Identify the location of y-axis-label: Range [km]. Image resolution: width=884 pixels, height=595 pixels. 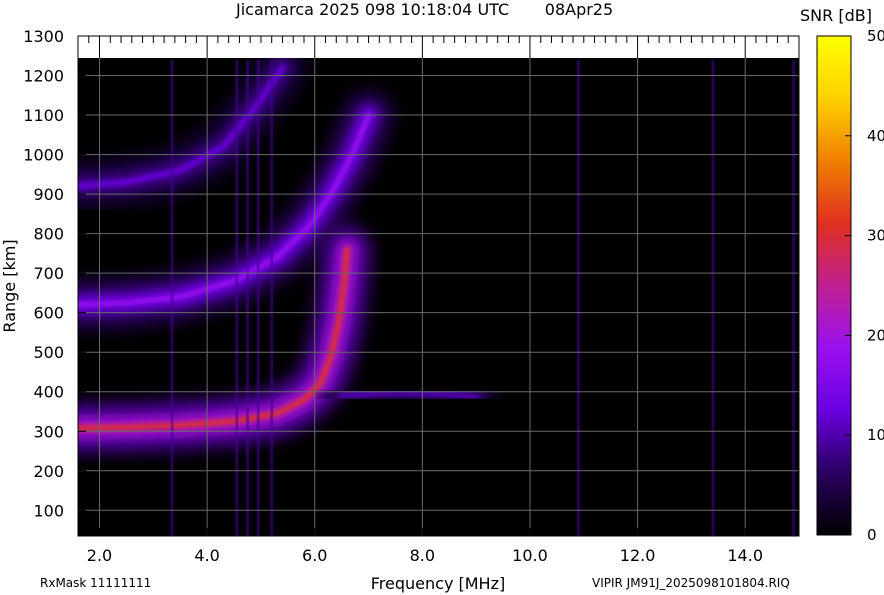
(9, 285).